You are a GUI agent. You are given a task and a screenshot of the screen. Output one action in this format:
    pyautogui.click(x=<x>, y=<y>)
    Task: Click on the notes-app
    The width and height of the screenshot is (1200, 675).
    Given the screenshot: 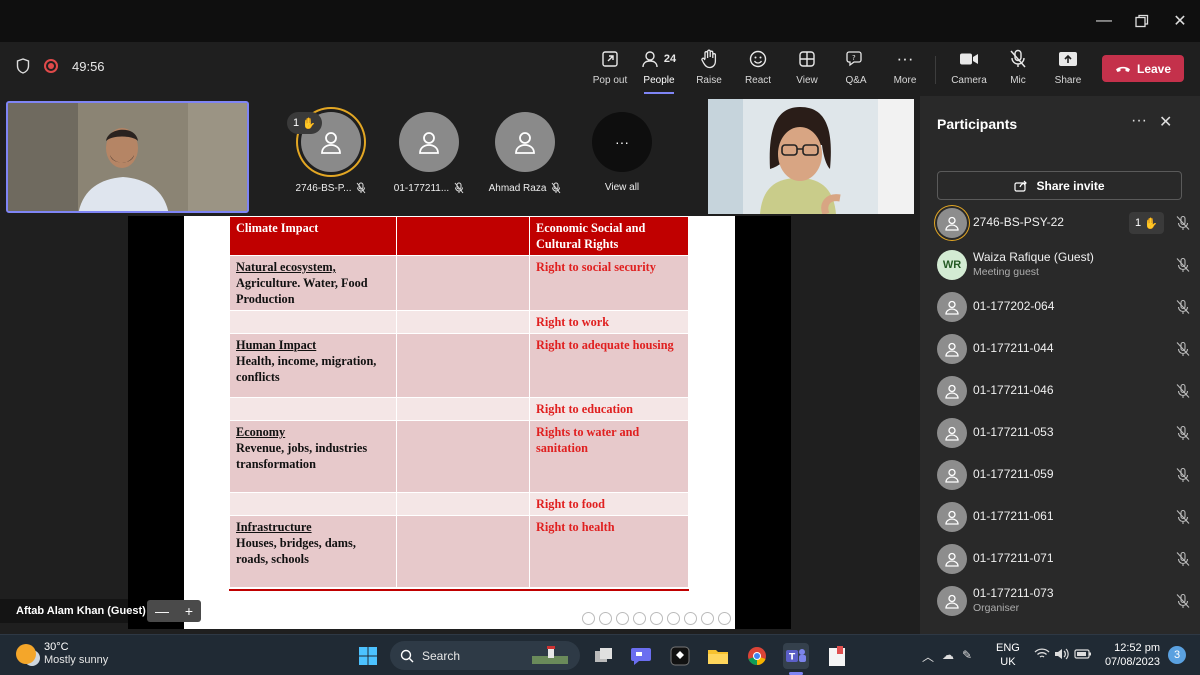 What is the action you would take?
    pyautogui.click(x=837, y=656)
    